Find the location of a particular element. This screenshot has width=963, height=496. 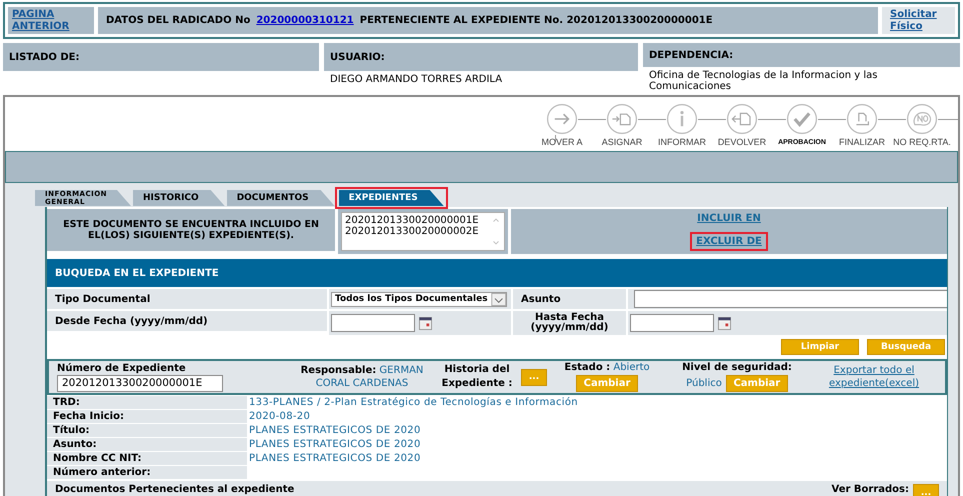

responsible-text: Responsable: GERMAN CORAL CARDENAS is located at coordinates (362, 377).